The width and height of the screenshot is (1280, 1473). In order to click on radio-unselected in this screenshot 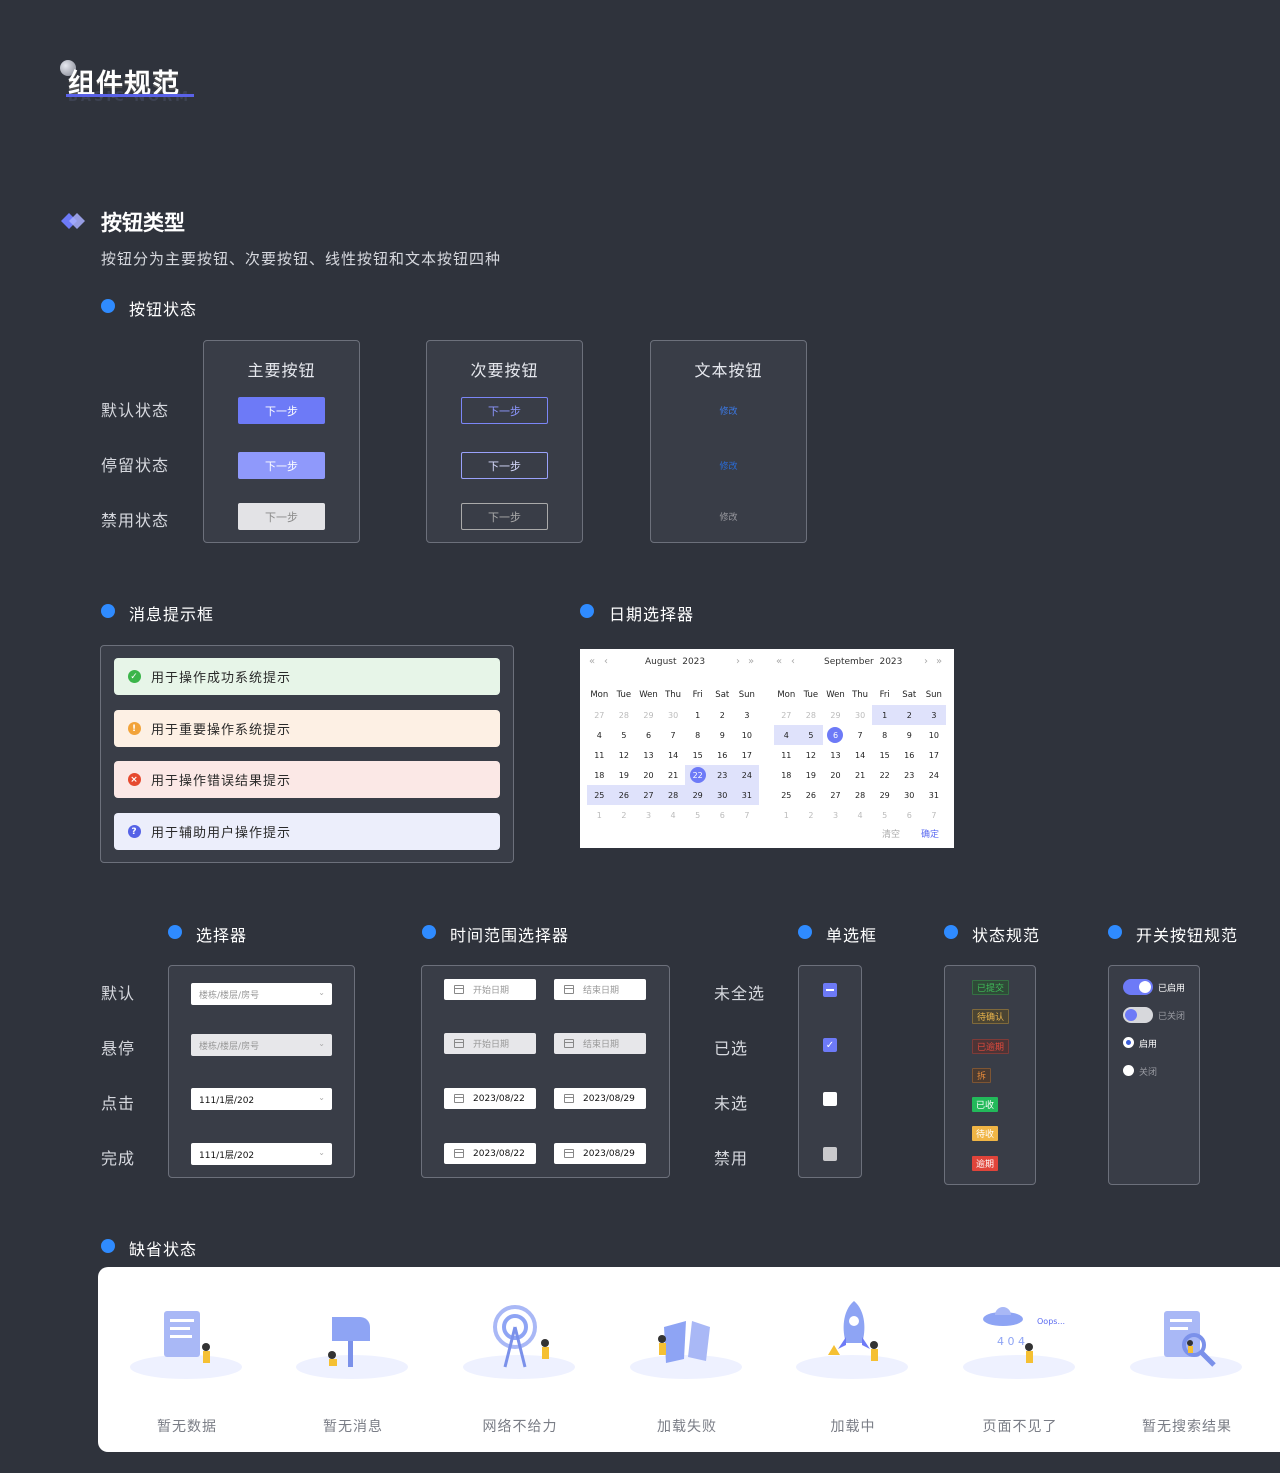, I will do `click(1128, 1070)`.